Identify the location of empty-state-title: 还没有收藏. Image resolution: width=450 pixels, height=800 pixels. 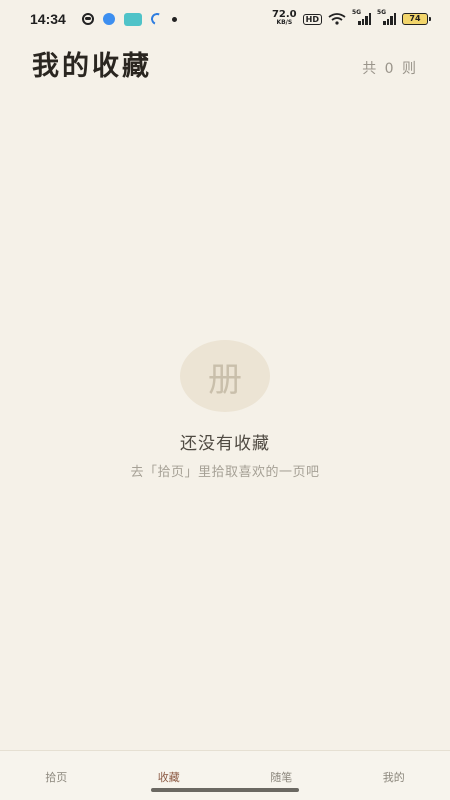
(225, 444).